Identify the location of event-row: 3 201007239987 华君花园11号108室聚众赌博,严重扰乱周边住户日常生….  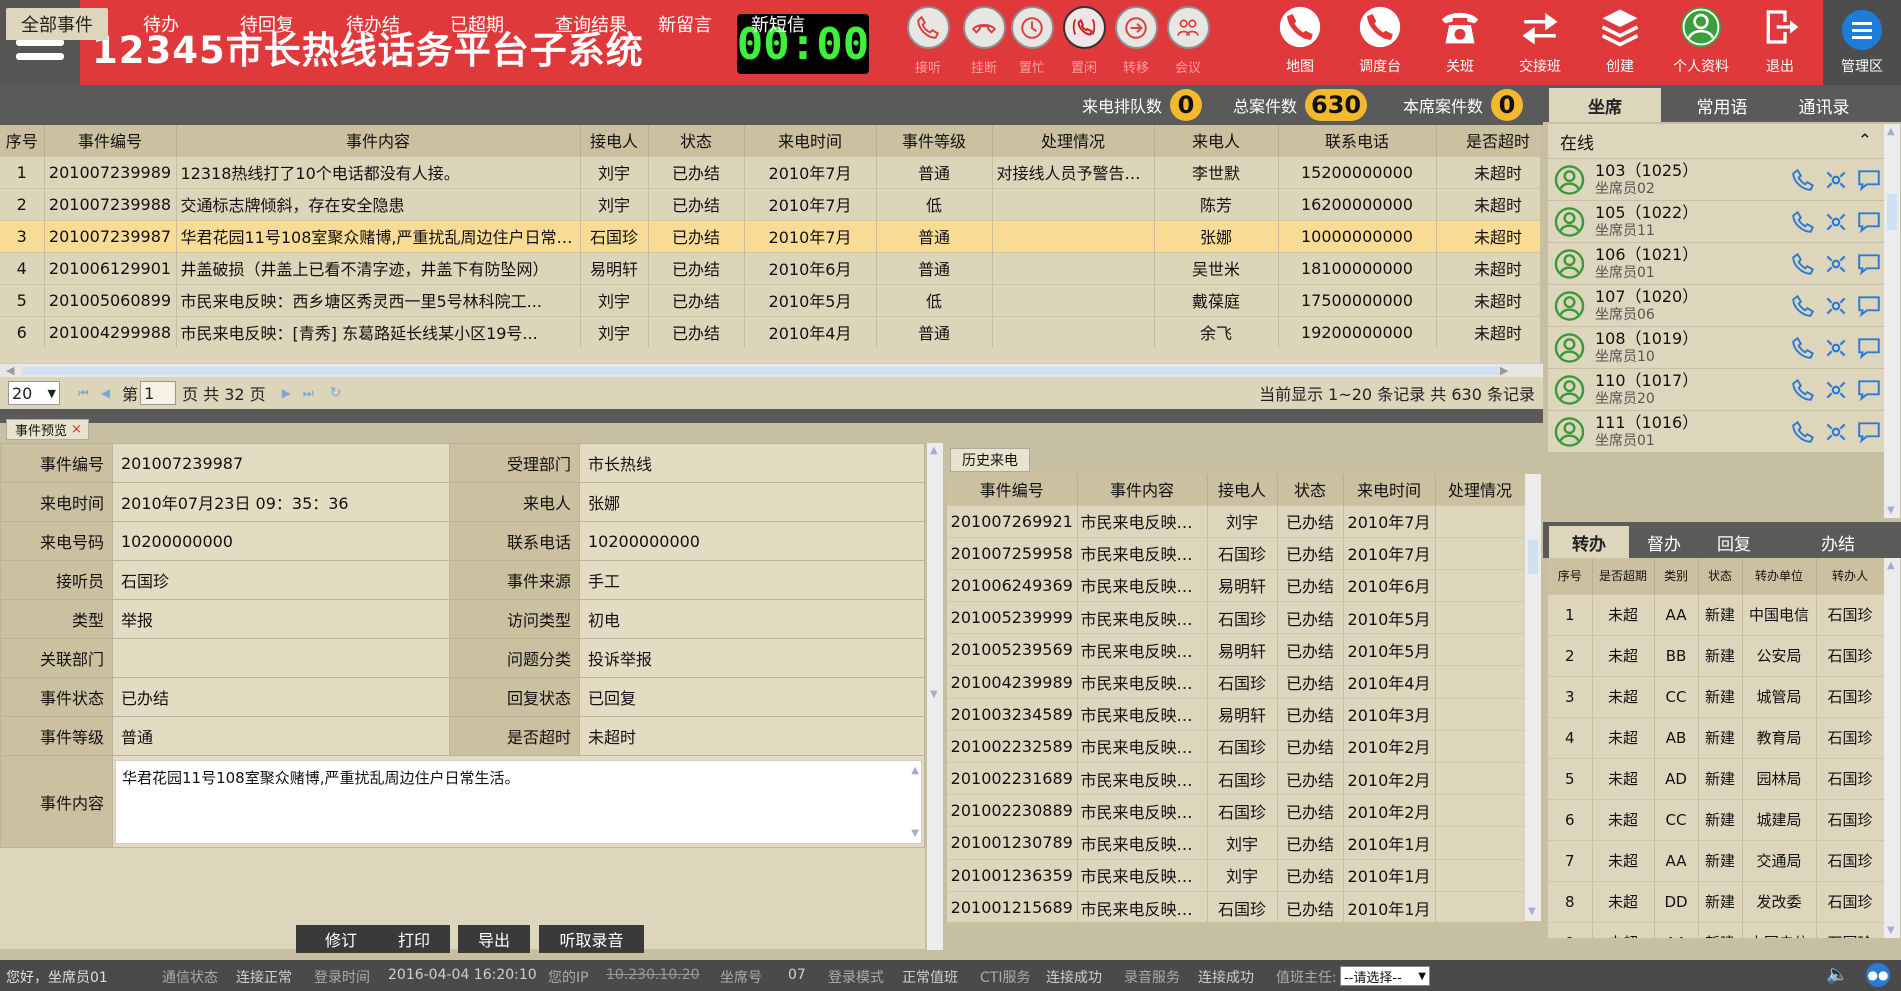
(770, 235).